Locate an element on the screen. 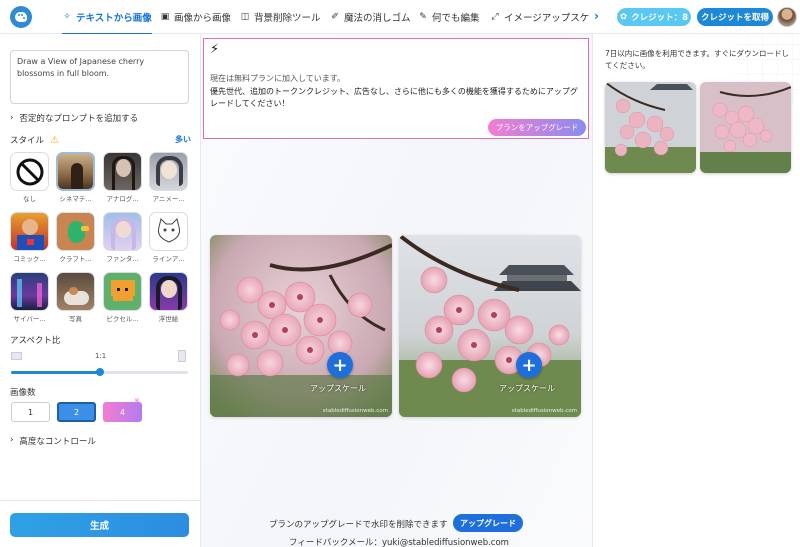 This screenshot has height=547, width=800. style-option-photo: 写真 is located at coordinates (75, 297).